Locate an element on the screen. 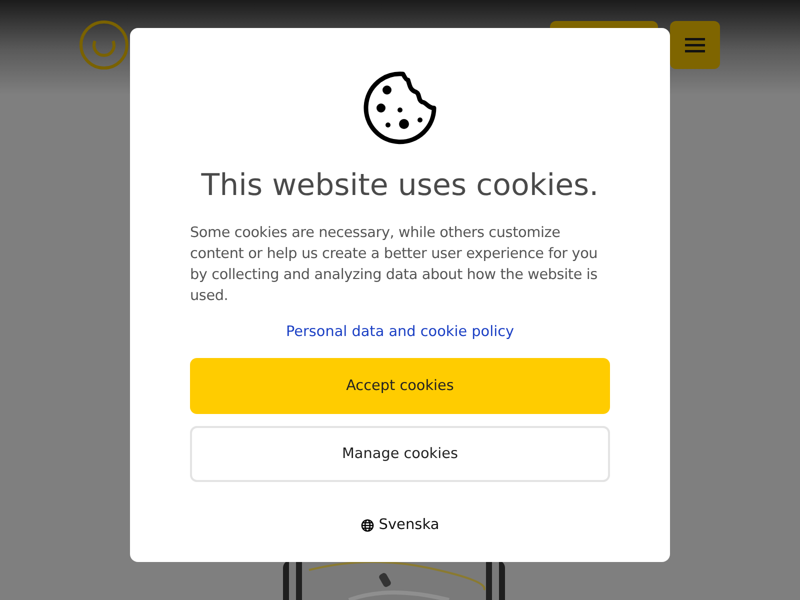 This screenshot has width=800, height=600. language-link: Svenska is located at coordinates (409, 525).